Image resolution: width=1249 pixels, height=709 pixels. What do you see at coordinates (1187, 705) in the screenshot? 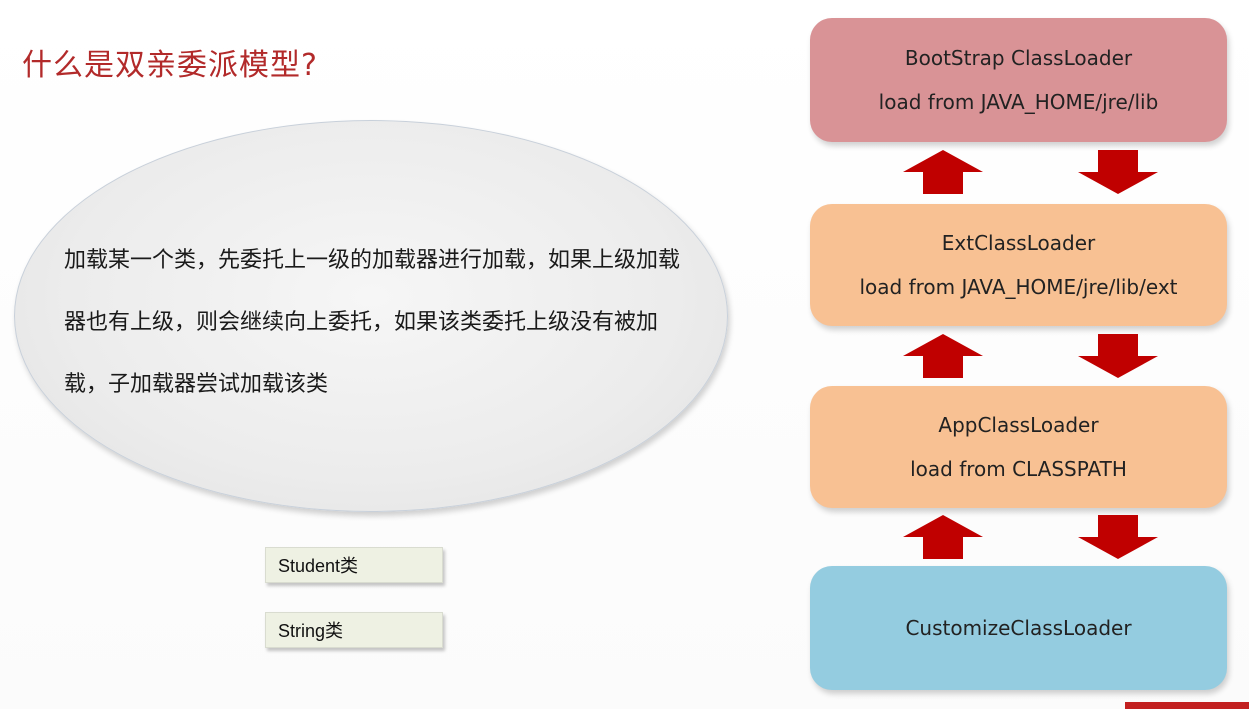
I see `corner-logo-strip` at bounding box center [1187, 705].